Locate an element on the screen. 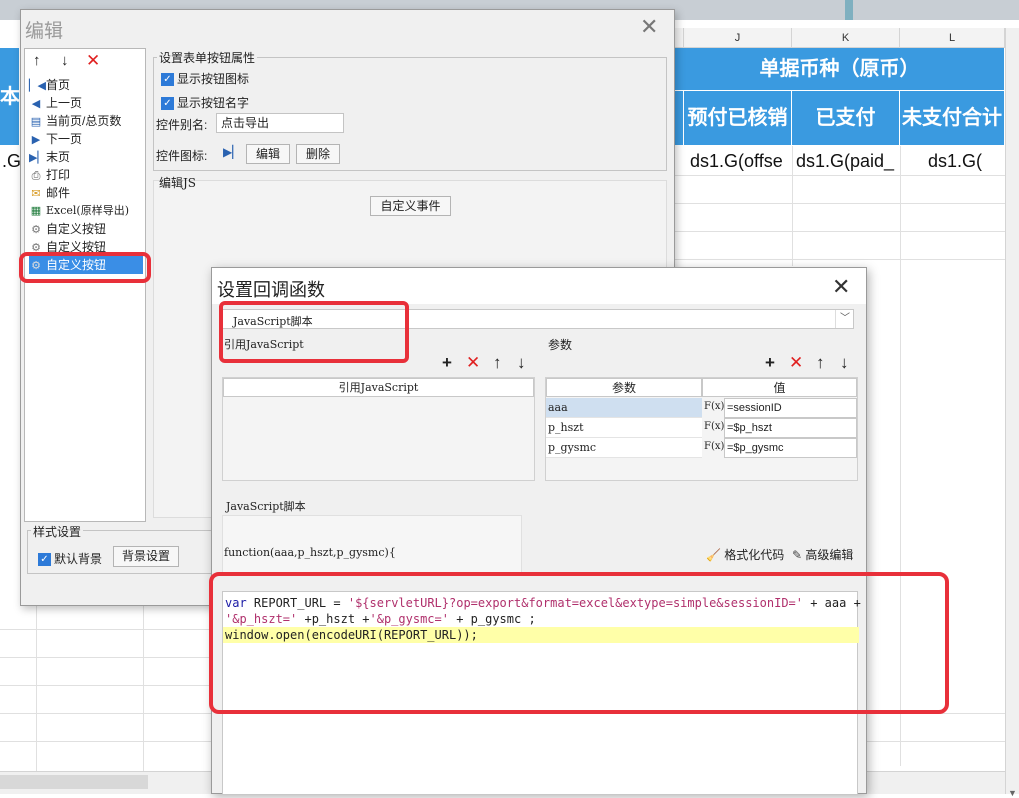 This screenshot has width=1019, height=798. icon-delete-button: 删除 is located at coordinates (318, 154).